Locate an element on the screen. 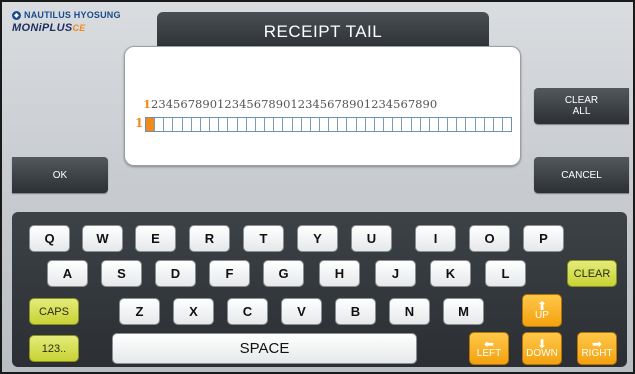  key-s: S is located at coordinates (121, 273).